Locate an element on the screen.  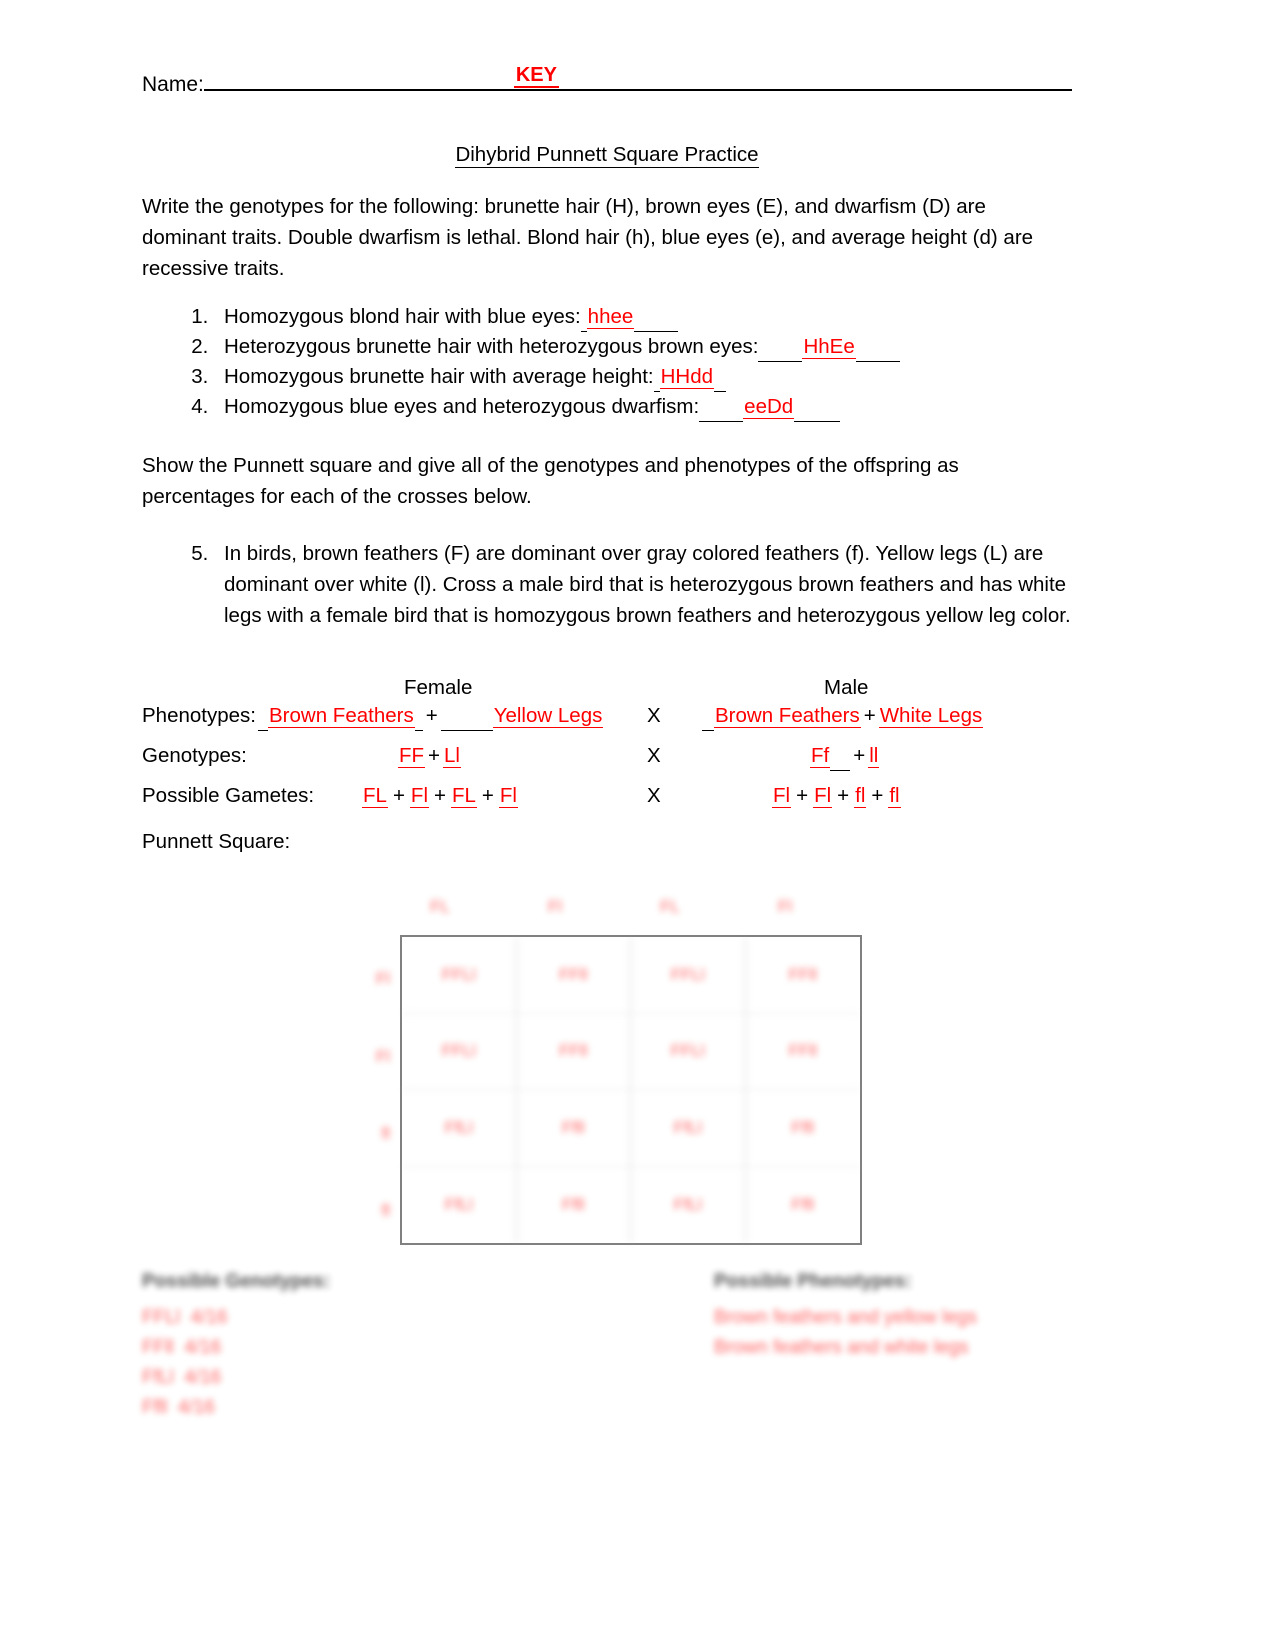
male-phenotype-2: White Legs is located at coordinates (931, 716).